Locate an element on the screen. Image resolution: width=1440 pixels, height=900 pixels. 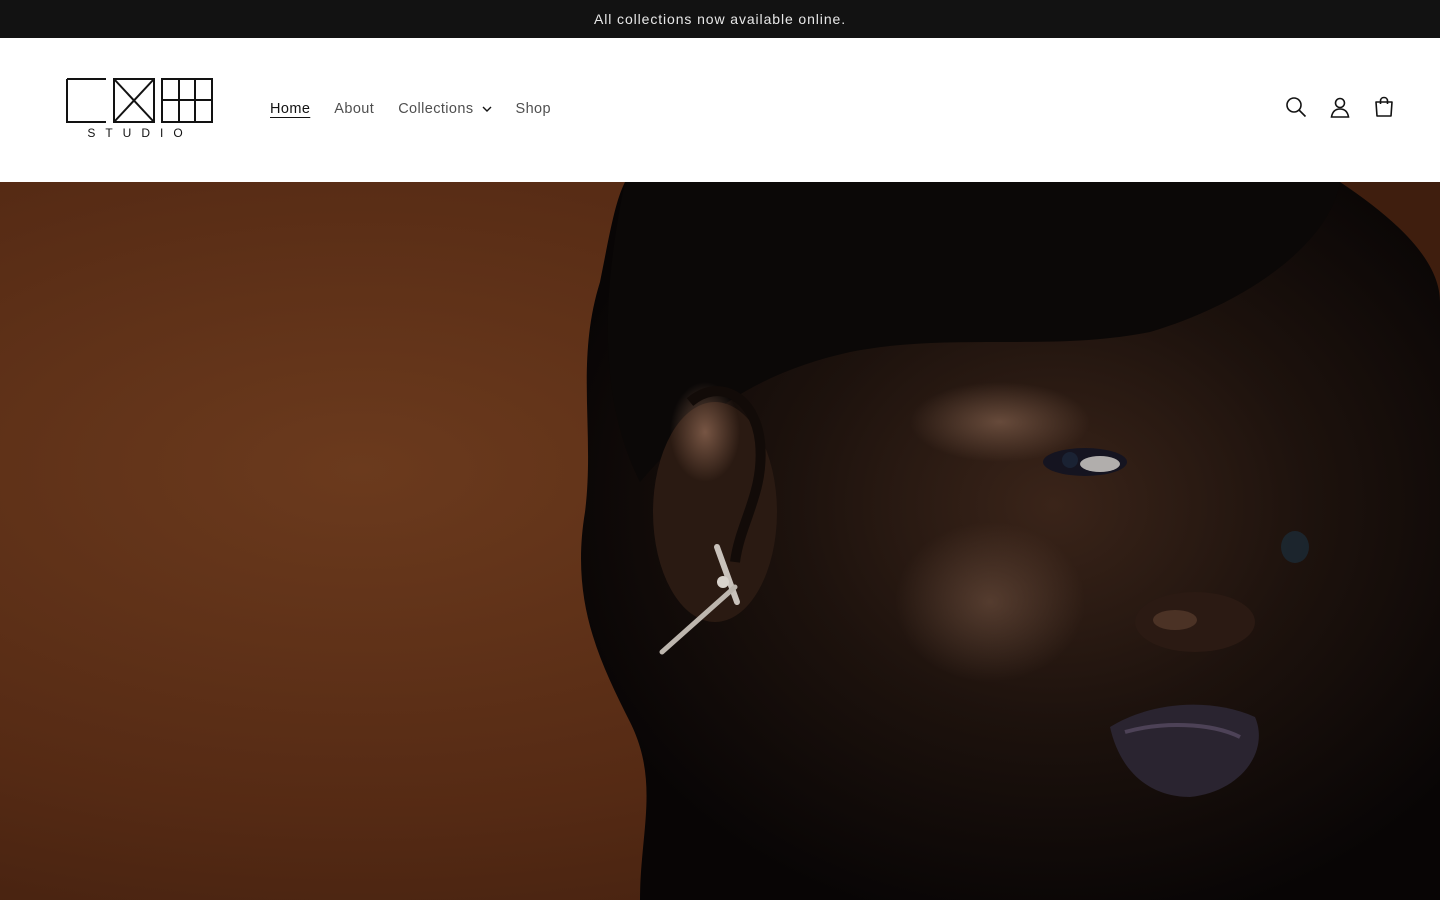
main-nav: Home About Collections Shop is located at coordinates (410, 109).